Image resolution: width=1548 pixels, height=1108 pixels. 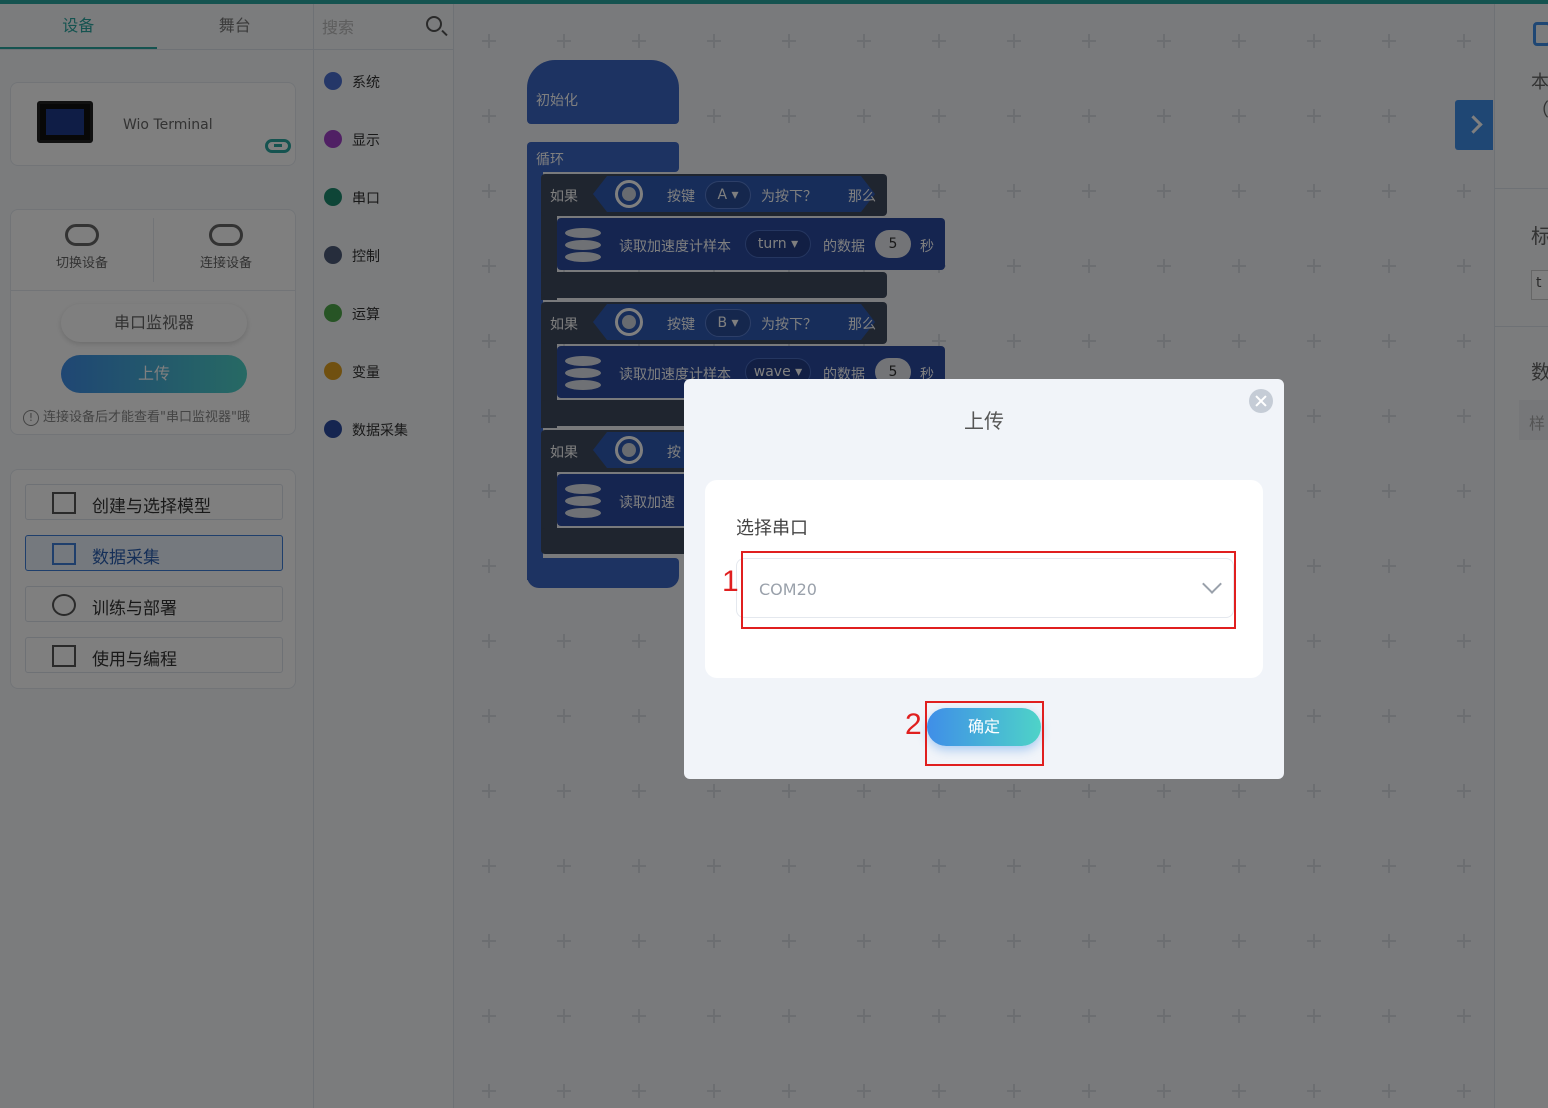 I want to click on annotation-number: 1, so click(x=730, y=581).